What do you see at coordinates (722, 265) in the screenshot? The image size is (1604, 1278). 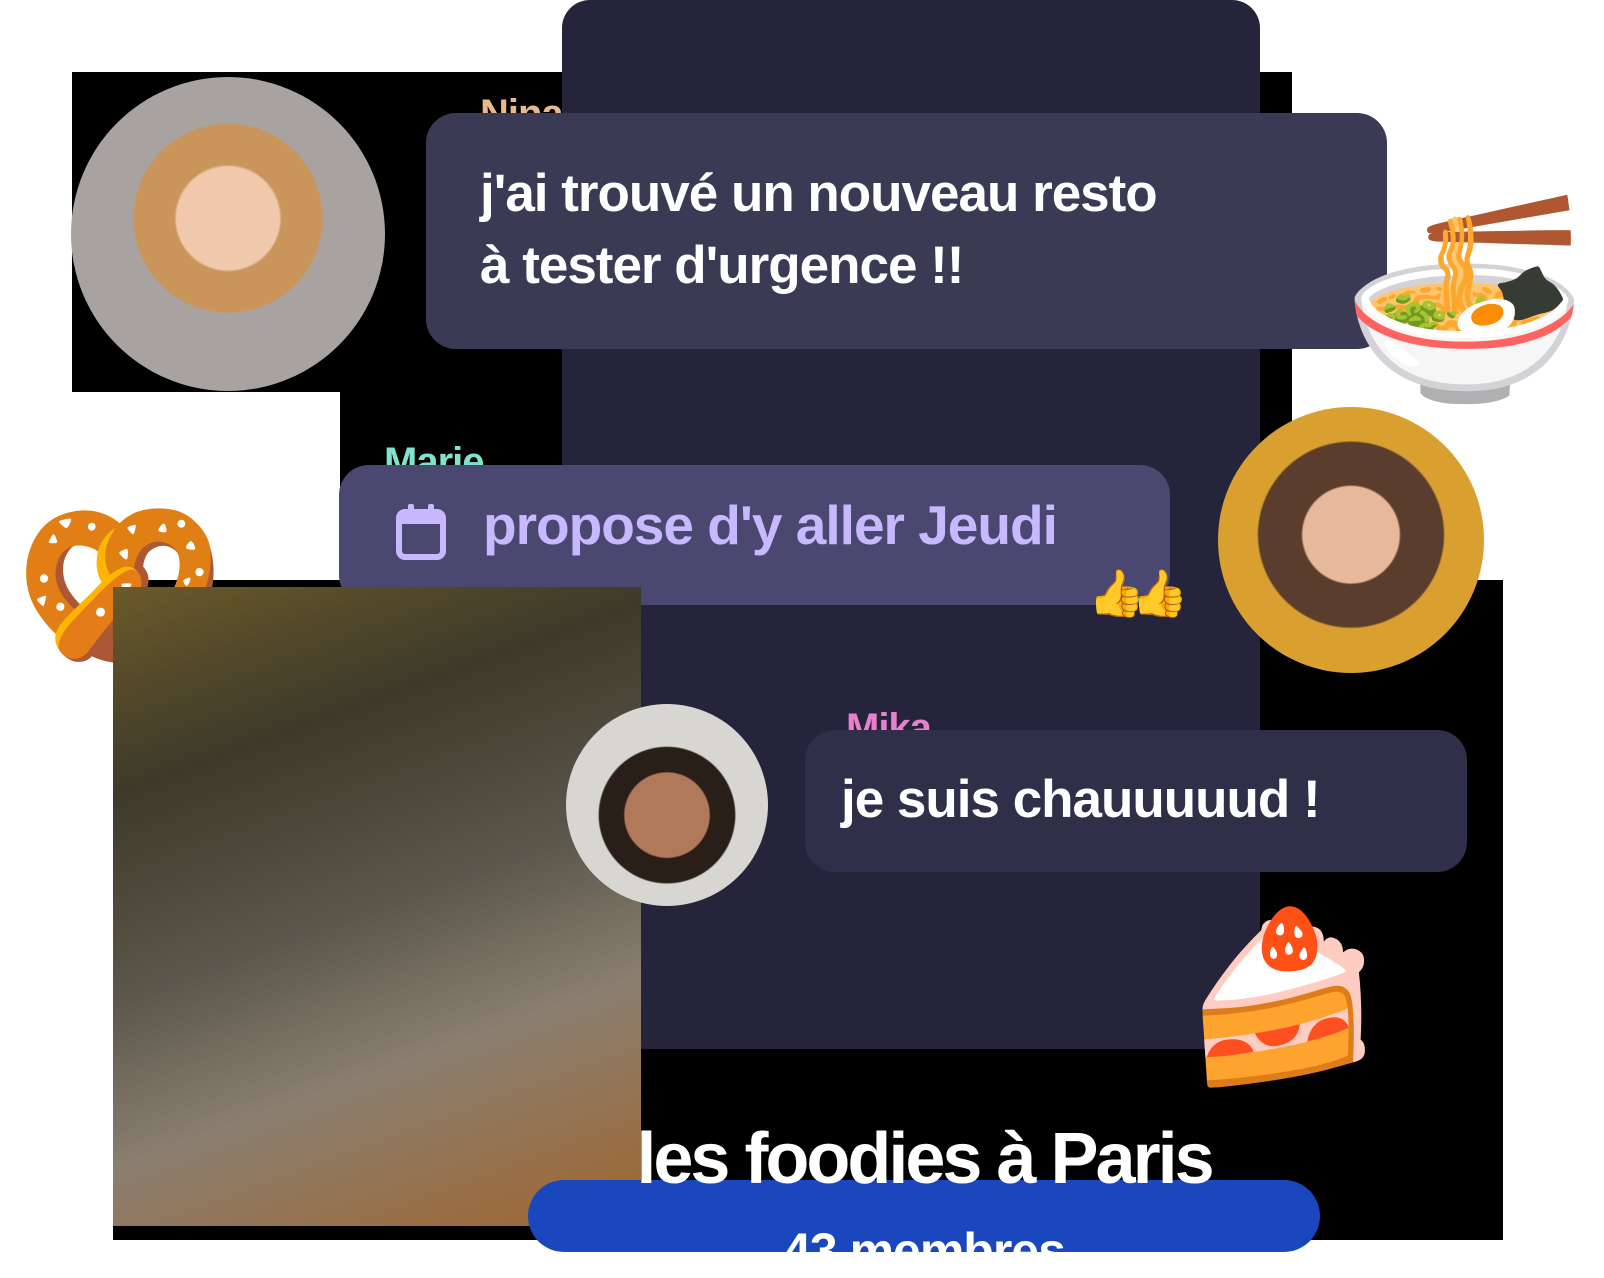 I see `message-line: à tester d'urgence !!` at bounding box center [722, 265].